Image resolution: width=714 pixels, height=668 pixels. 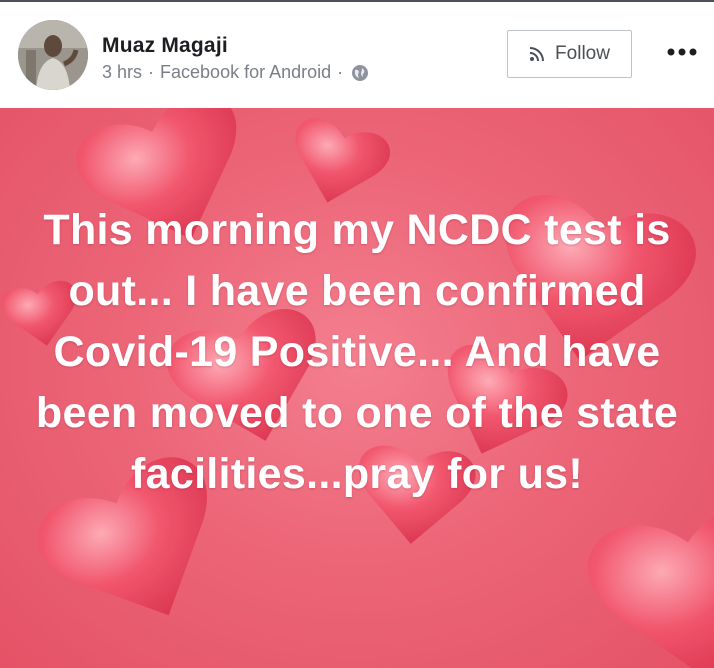 What do you see at coordinates (537, 54) in the screenshot?
I see `rss-icon` at bounding box center [537, 54].